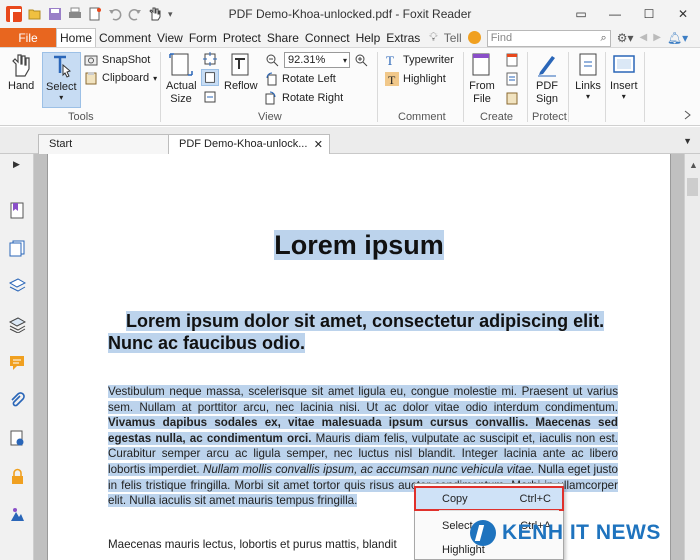 The image size is (700, 560). I want to click on fit-page-icon, so click(210, 59).